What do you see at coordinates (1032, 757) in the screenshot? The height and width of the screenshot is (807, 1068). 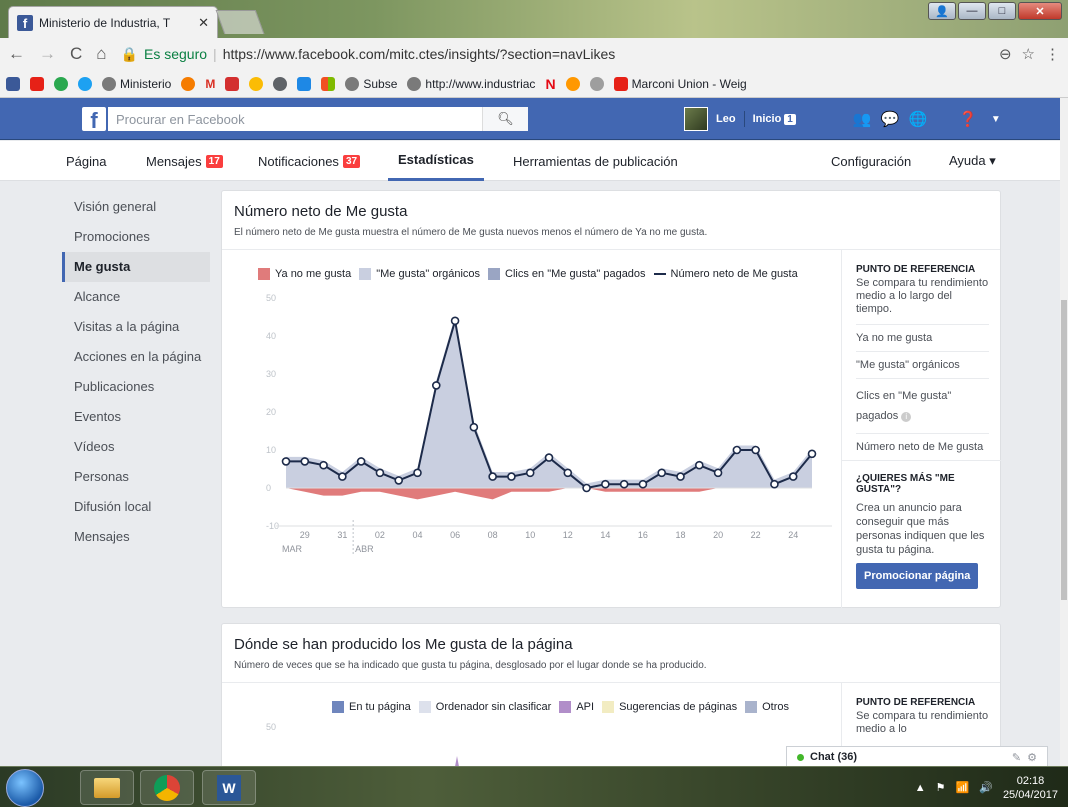 I see `gear-icon: ⚙` at bounding box center [1032, 757].